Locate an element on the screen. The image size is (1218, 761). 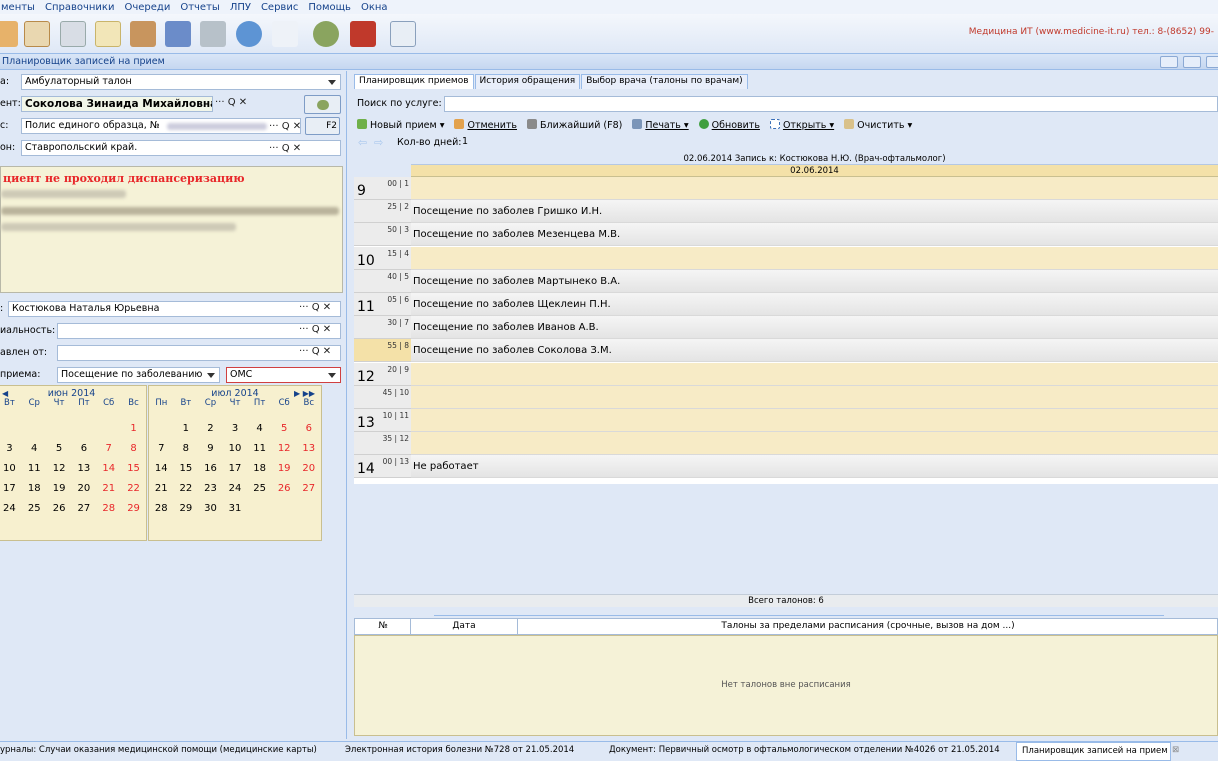
calendar-day: 14 is located at coordinates (108, 469).